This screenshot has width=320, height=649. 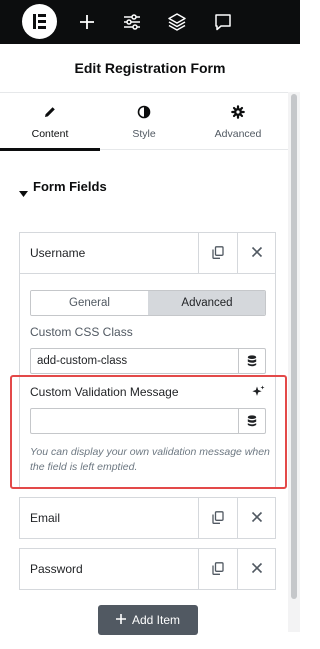 What do you see at coordinates (82, 361) in the screenshot?
I see `css-class-value: add-custom-class` at bounding box center [82, 361].